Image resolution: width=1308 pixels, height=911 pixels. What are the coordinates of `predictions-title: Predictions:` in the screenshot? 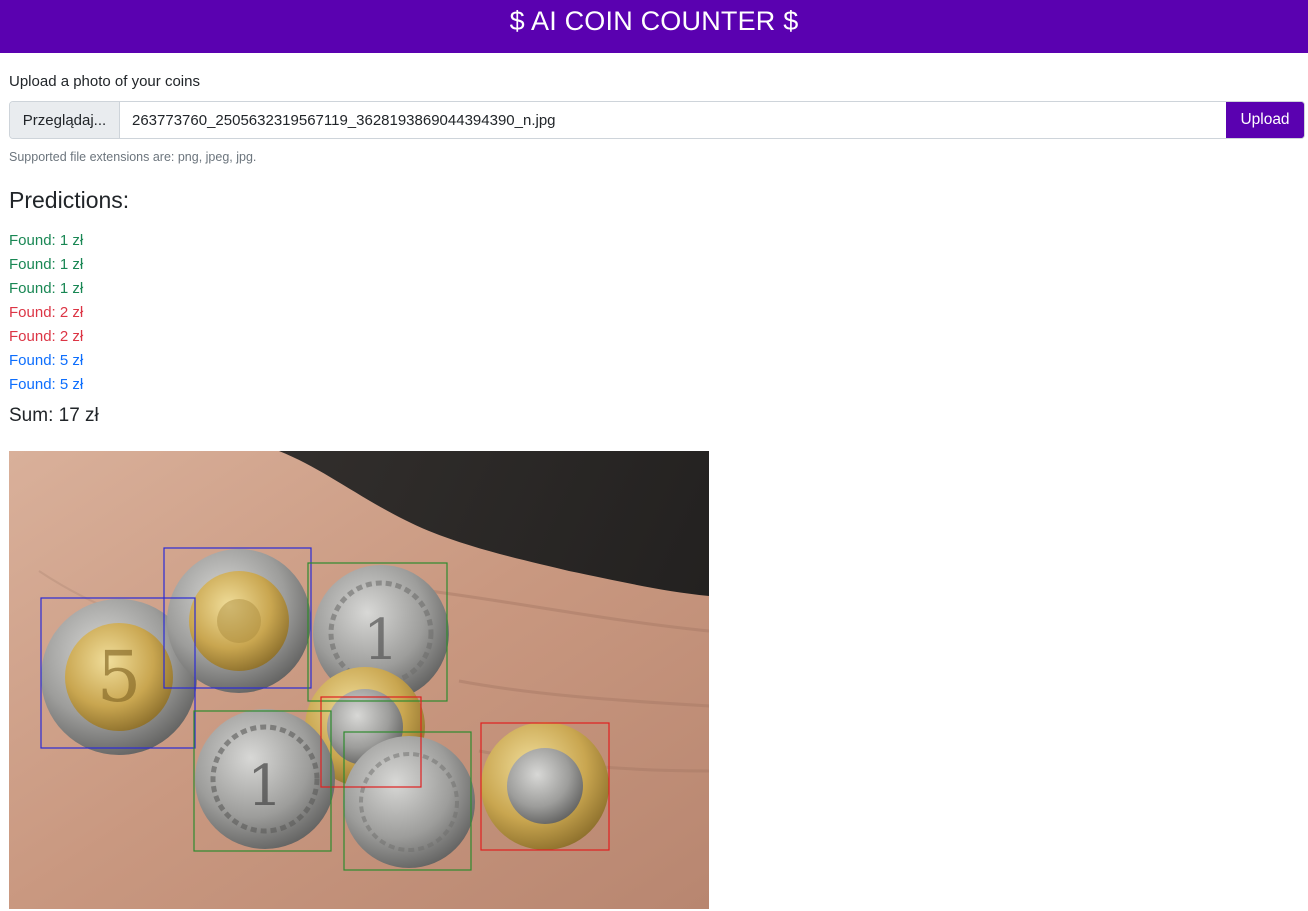 It's located at (69, 200).